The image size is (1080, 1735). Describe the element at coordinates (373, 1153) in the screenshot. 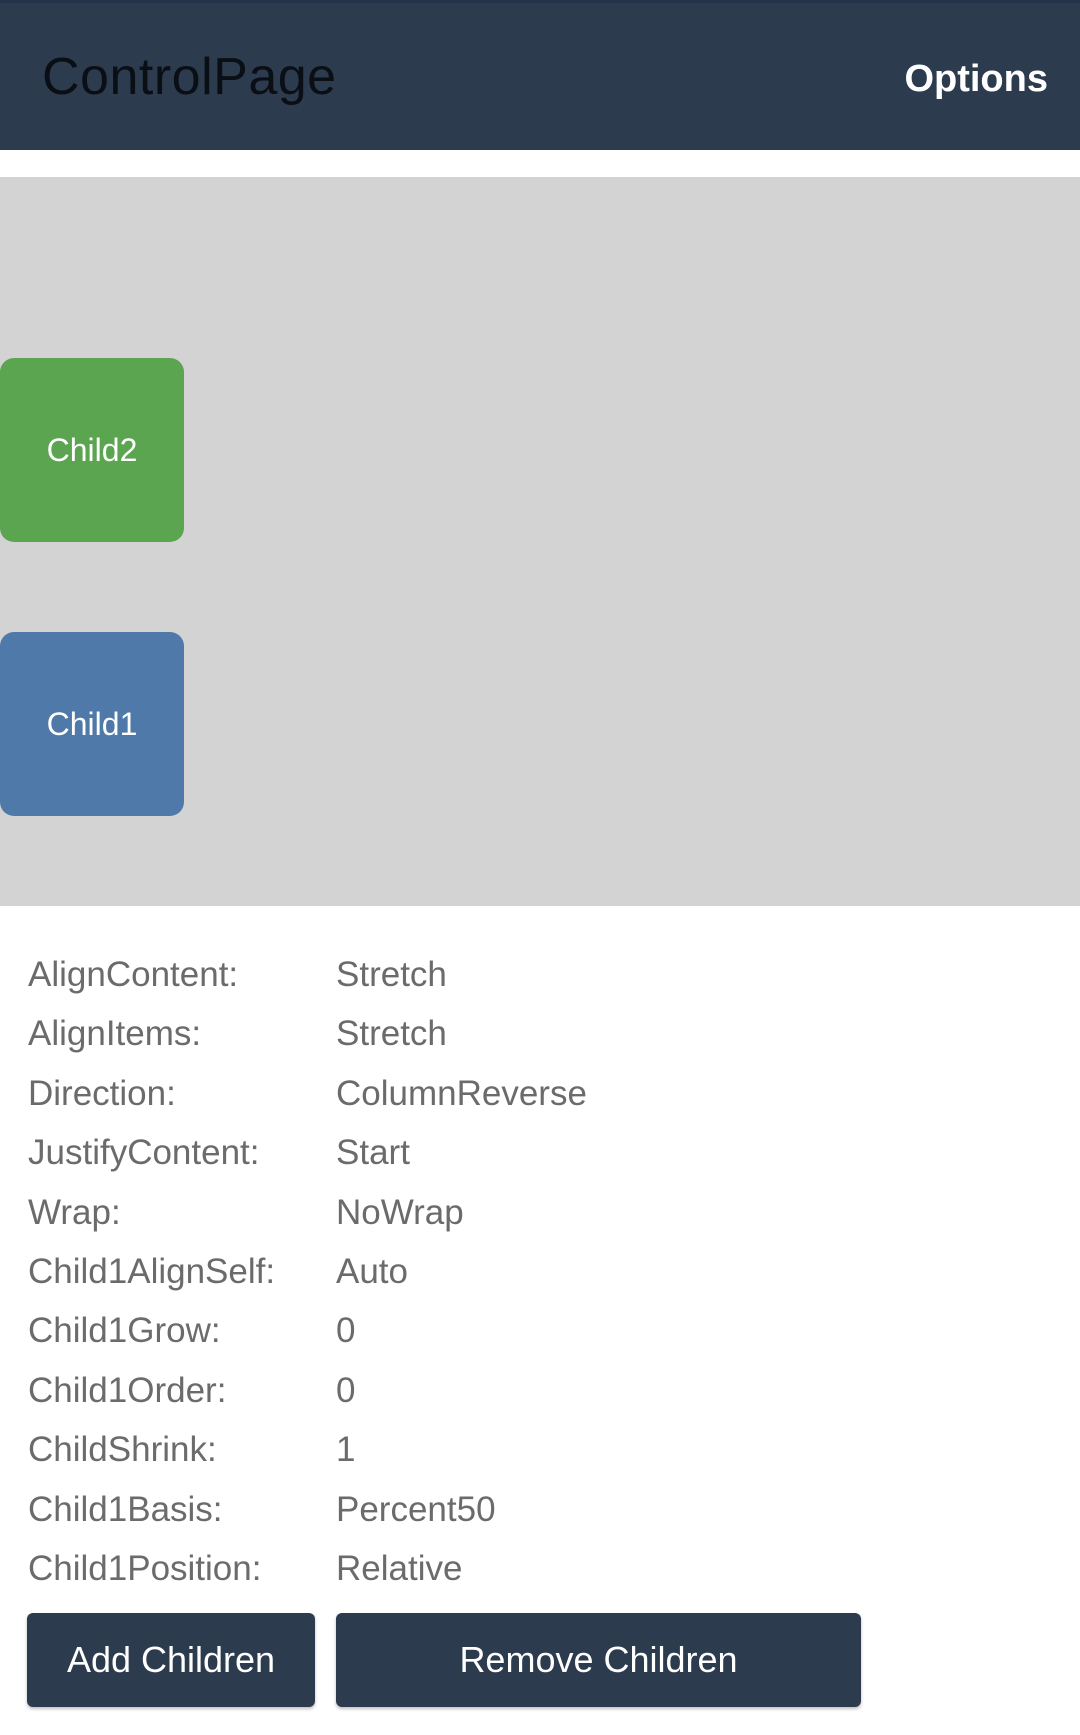

I see `property-value: Start` at that location.